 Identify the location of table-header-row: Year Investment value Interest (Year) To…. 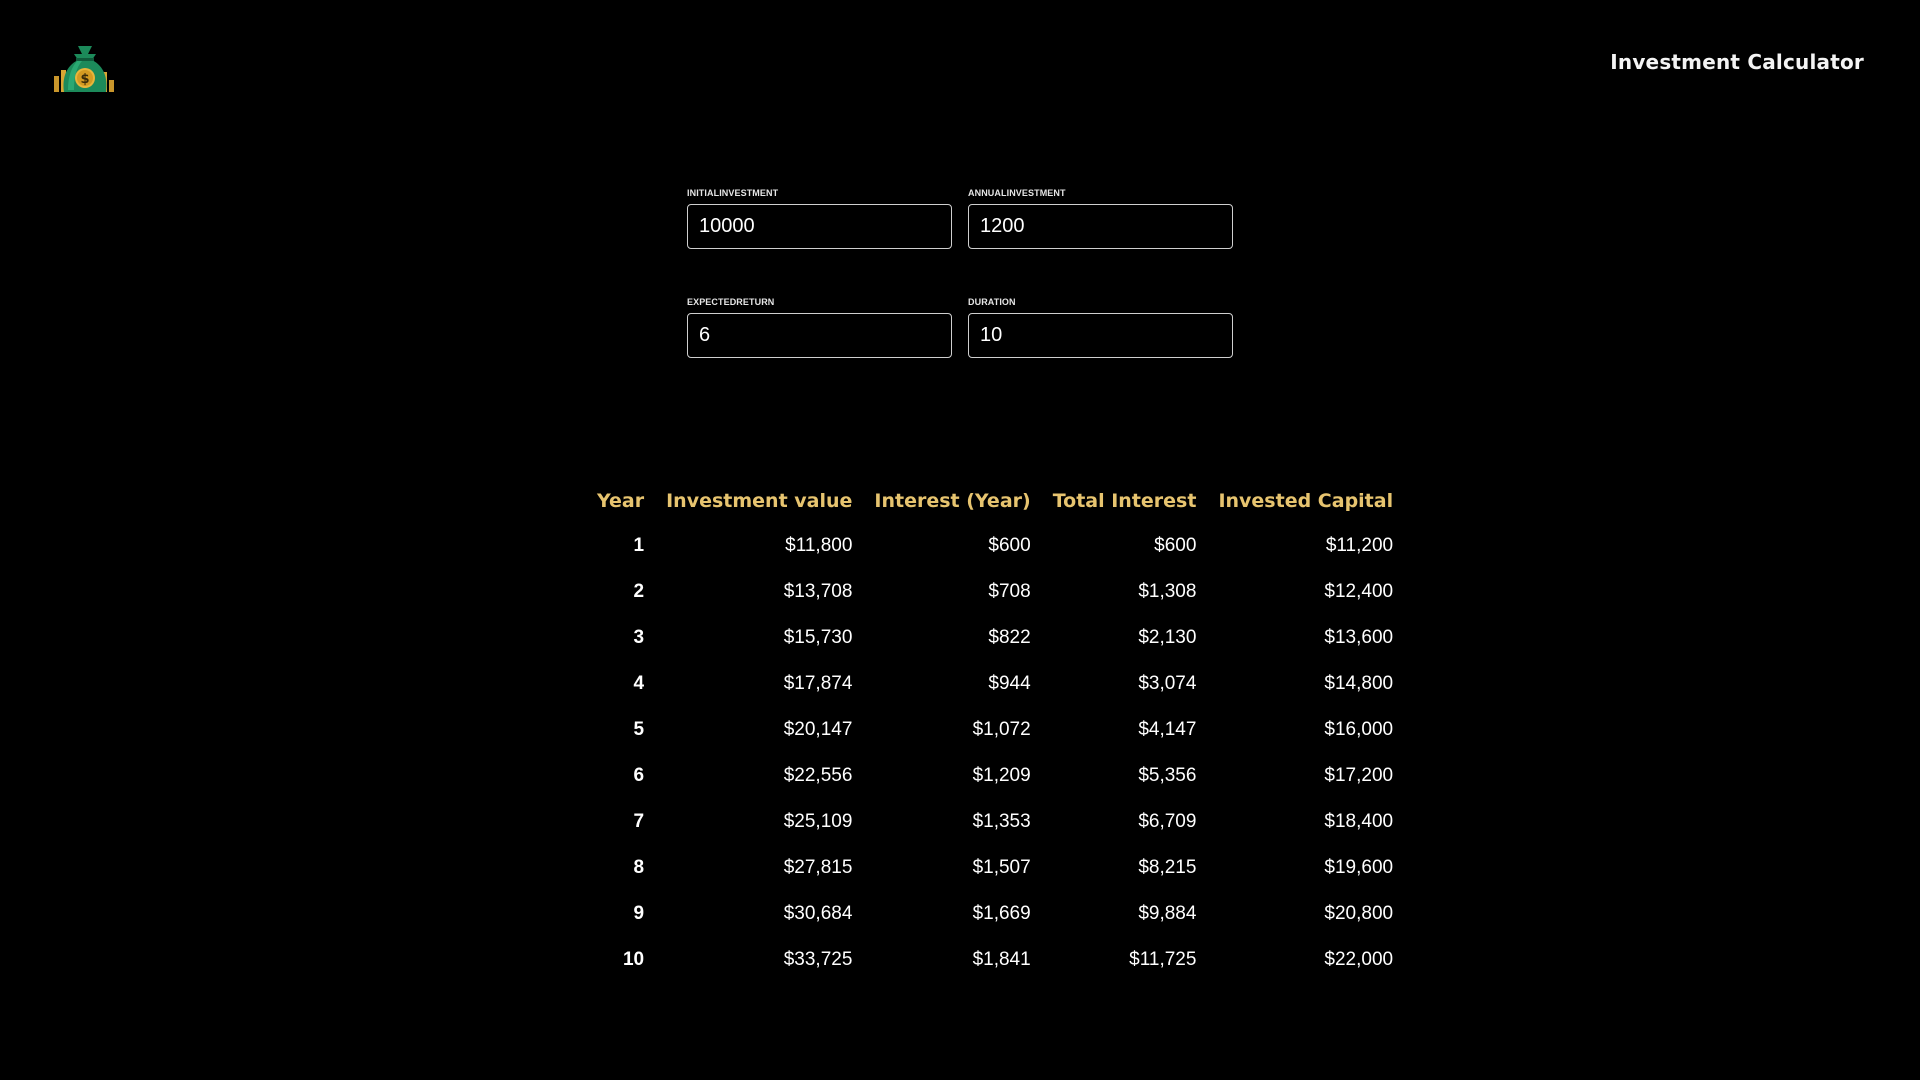
(995, 501).